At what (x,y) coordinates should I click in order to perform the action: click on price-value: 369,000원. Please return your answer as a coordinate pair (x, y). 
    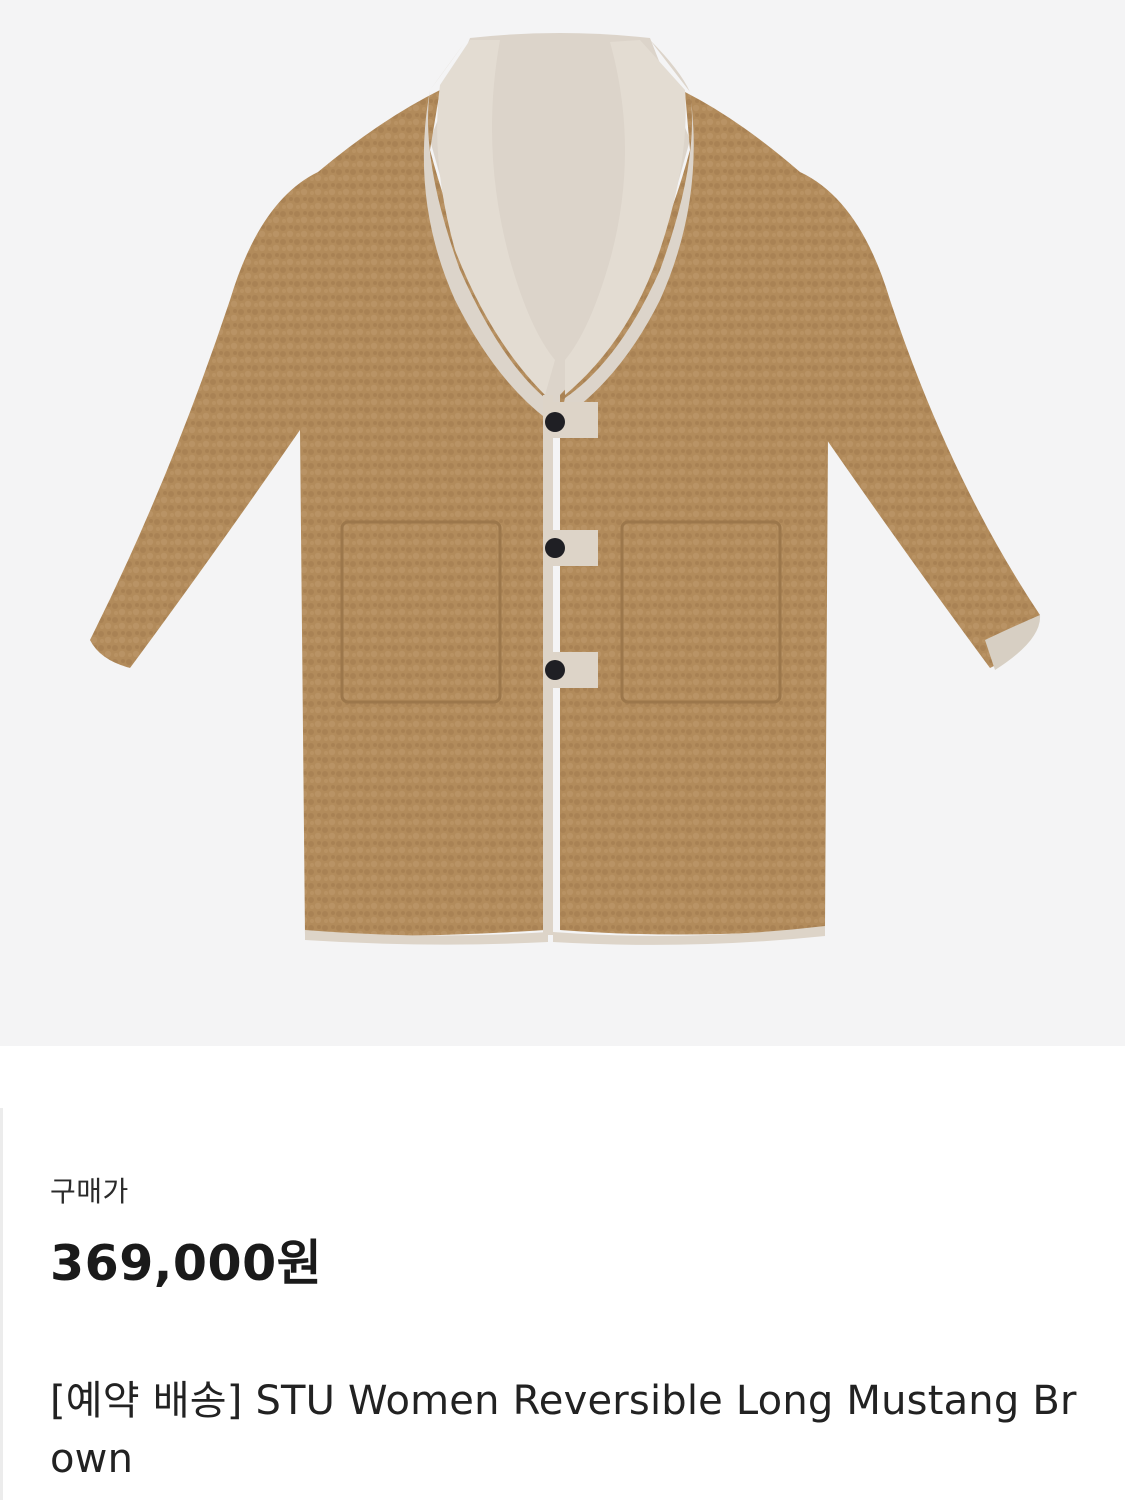
    Looking at the image, I should click on (186, 1263).